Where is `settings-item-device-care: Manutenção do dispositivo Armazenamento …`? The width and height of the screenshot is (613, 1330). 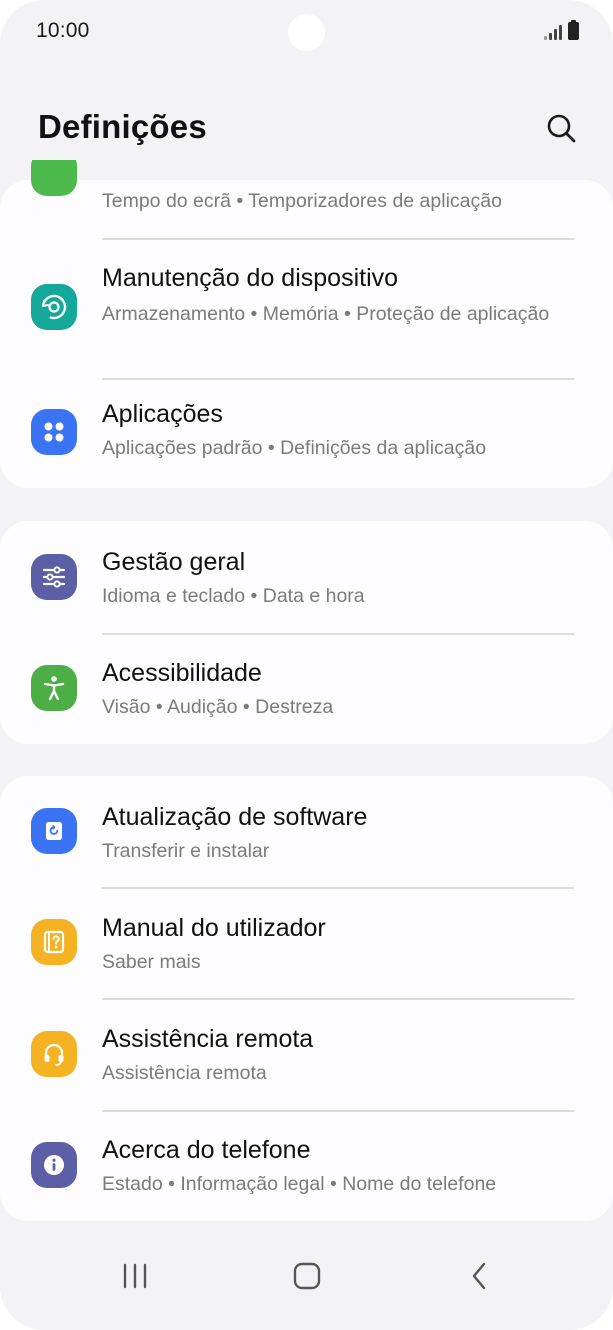 settings-item-device-care: Manutenção do dispositivo Armazenamento … is located at coordinates (306, 309).